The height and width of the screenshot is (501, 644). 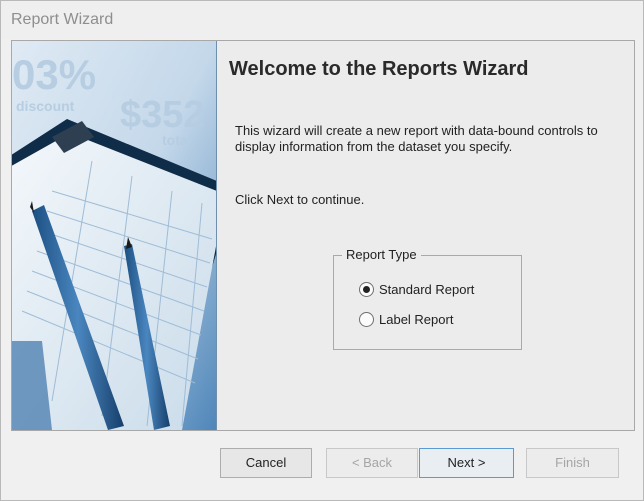 I want to click on report-type-group: Report Type Standard Report Label Report, so click(x=427, y=298).